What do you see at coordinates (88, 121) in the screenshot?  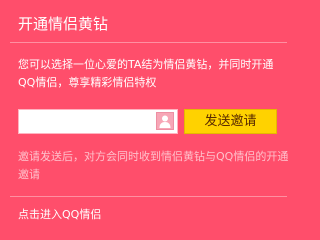 I see `qq-number-input` at bounding box center [88, 121].